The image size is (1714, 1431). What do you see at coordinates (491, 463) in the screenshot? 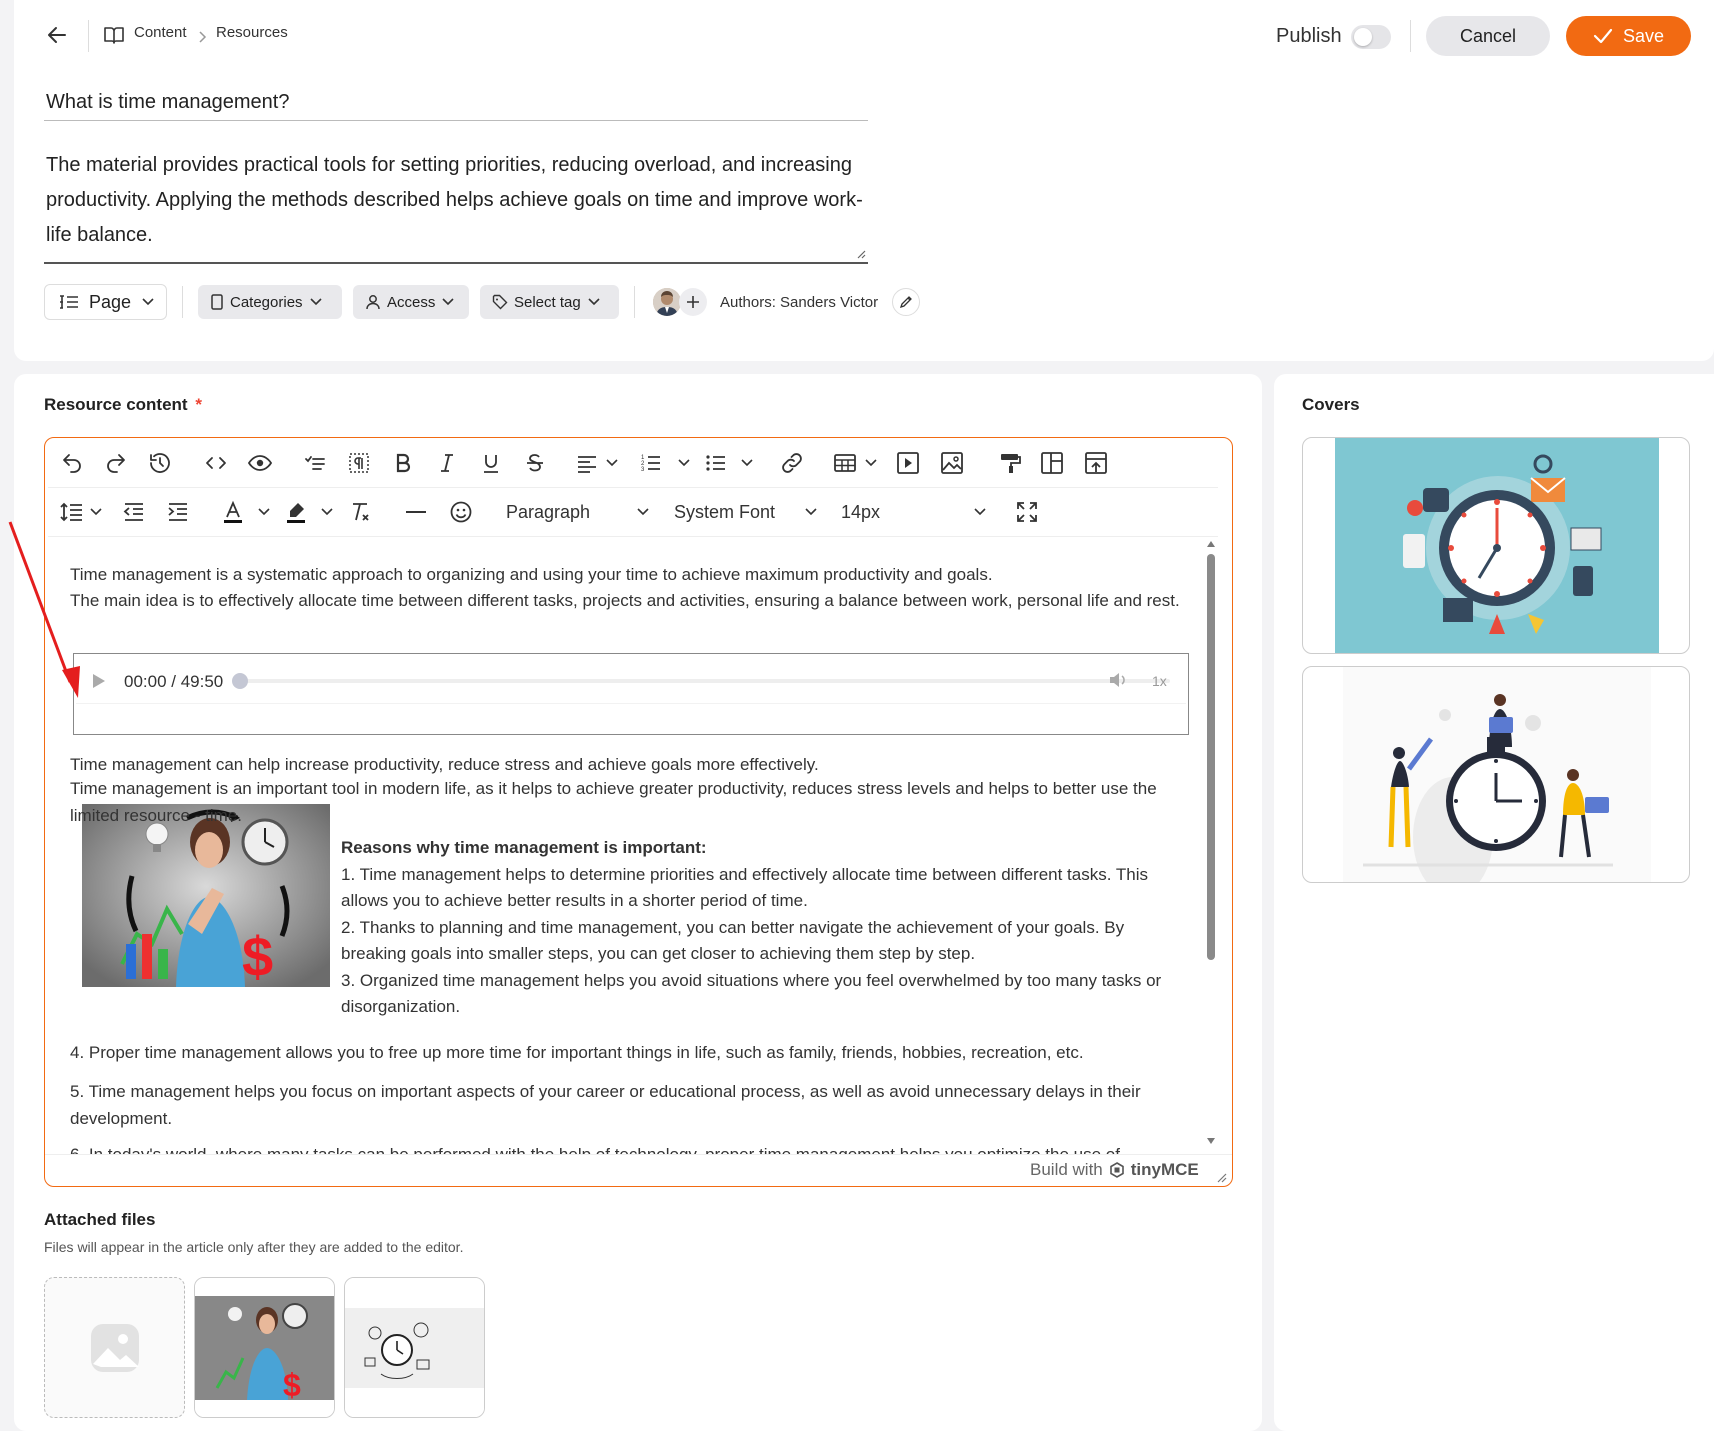
I see `underline-icon` at bounding box center [491, 463].